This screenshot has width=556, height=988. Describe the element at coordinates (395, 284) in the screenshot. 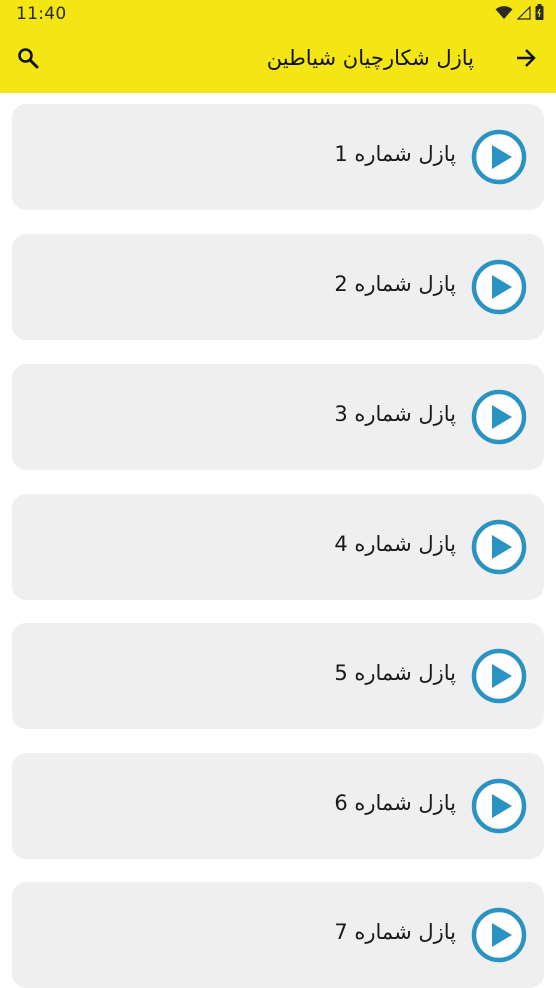

I see `list-item-label: پازل شماره 2` at that location.